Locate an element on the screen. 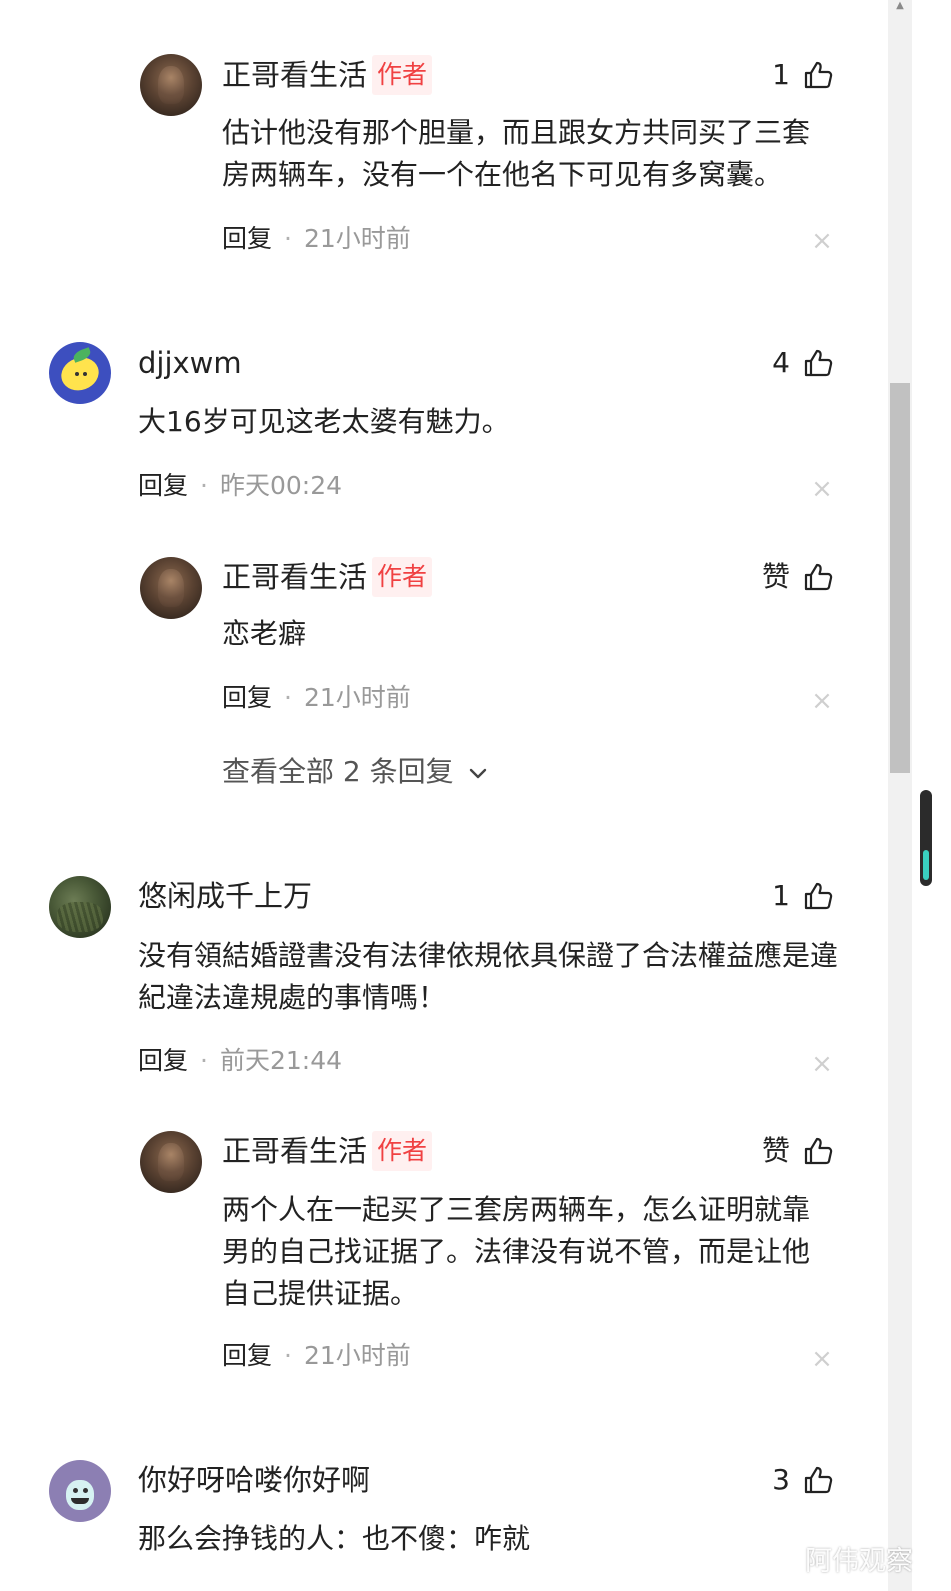 The width and height of the screenshot is (951, 1591). comment-text: 大16岁可见这老太婆有魅力。 is located at coordinates (324, 421).